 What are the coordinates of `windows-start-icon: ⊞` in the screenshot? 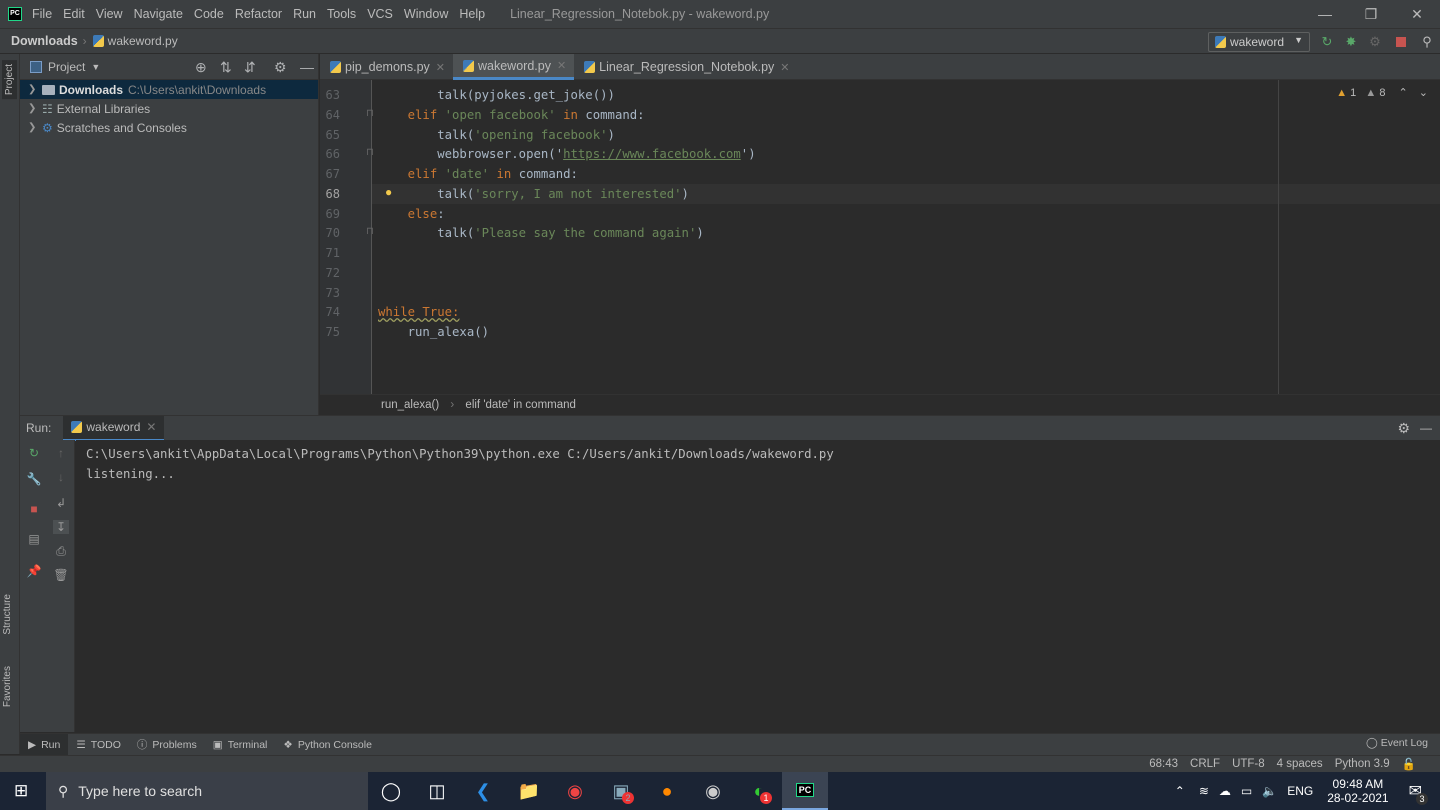 It's located at (21, 791).